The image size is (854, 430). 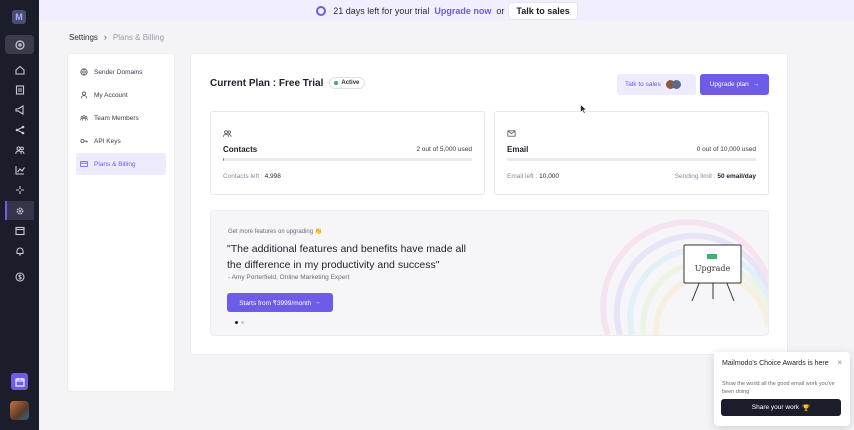 What do you see at coordinates (726, 149) in the screenshot?
I see `email-used: 0 out of 10,000 used` at bounding box center [726, 149].